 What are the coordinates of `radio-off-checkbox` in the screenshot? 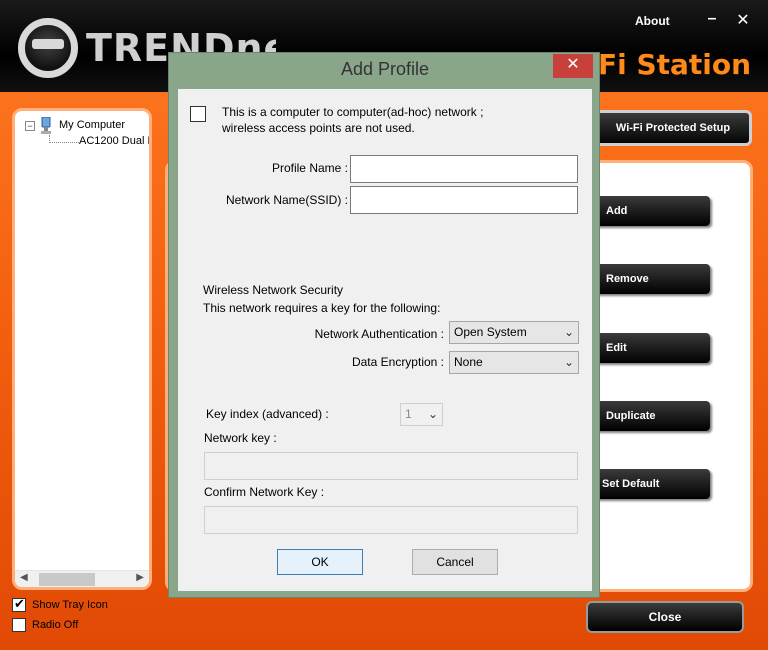 It's located at (19, 625).